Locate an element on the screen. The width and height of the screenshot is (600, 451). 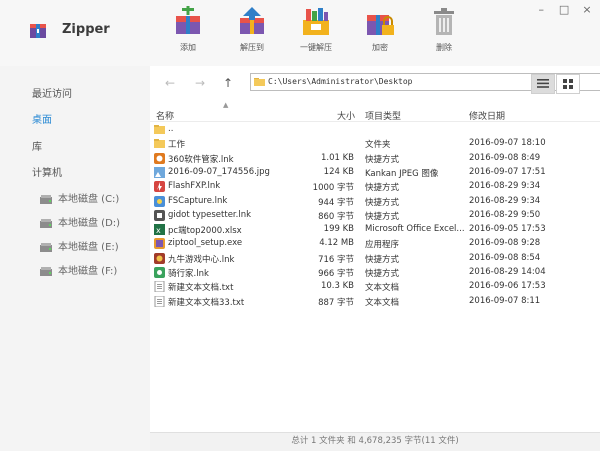
file-size: 944 字节 is located at coordinates (336, 202).